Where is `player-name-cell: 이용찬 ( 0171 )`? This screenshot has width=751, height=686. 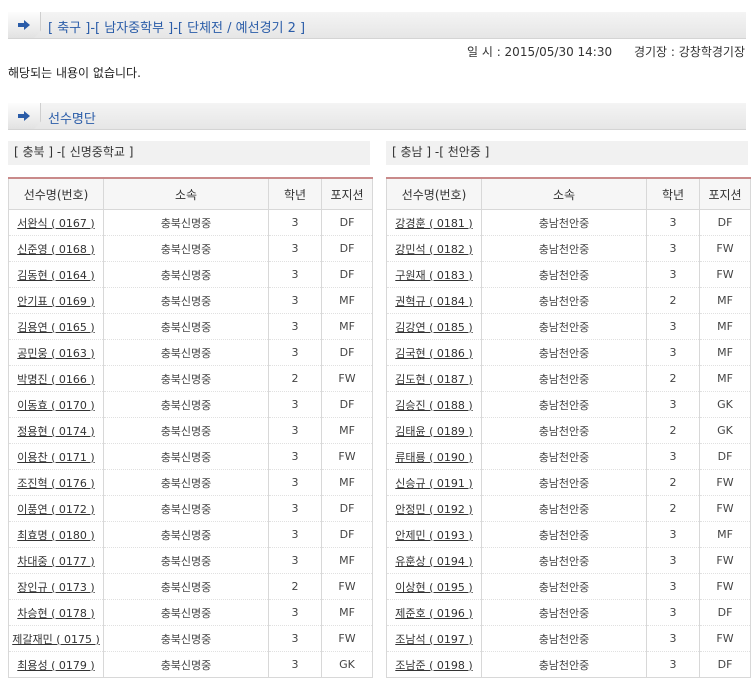
player-name-cell: 이용찬 ( 0171 ) is located at coordinates (56, 456).